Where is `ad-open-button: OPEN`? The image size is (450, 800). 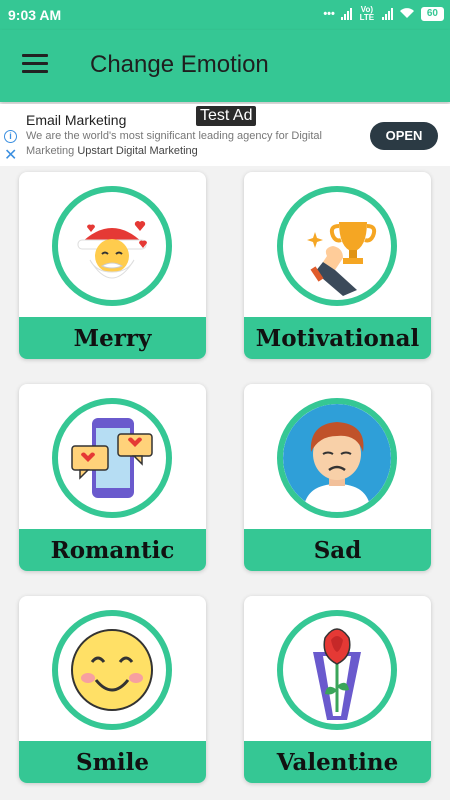 ad-open-button: OPEN is located at coordinates (404, 136).